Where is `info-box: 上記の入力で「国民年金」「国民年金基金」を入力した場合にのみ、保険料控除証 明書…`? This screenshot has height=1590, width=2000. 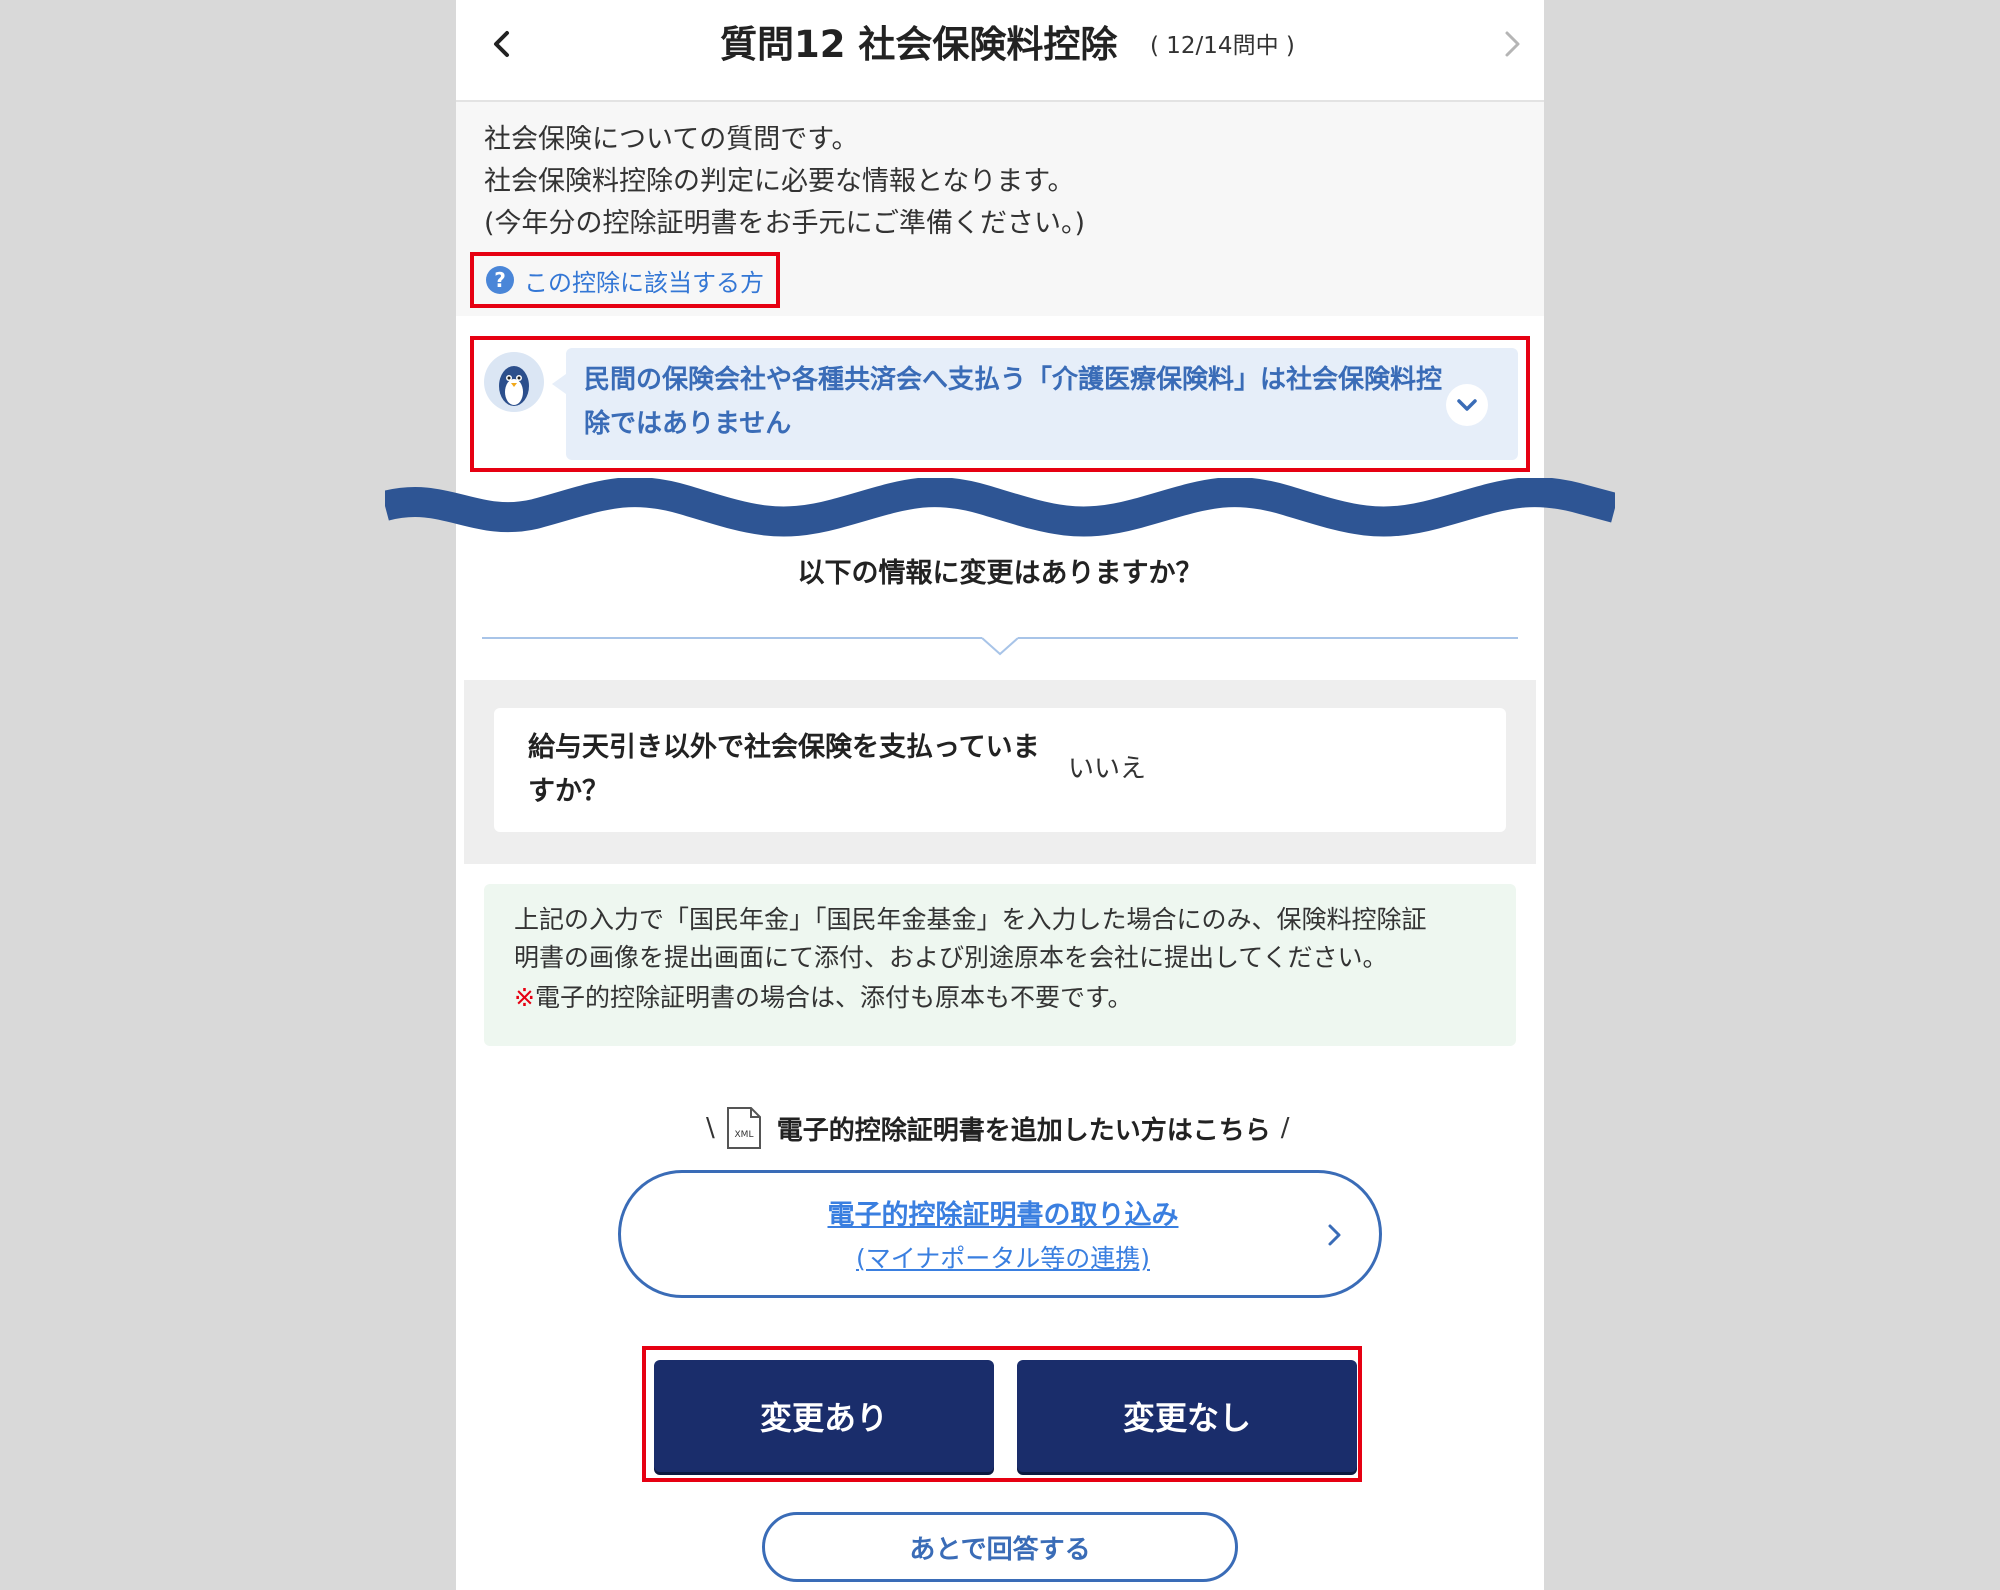 info-box: 上記の入力で「国民年金」「国民年金基金」を入力した場合にのみ、保険料控除証 明書… is located at coordinates (1000, 965).